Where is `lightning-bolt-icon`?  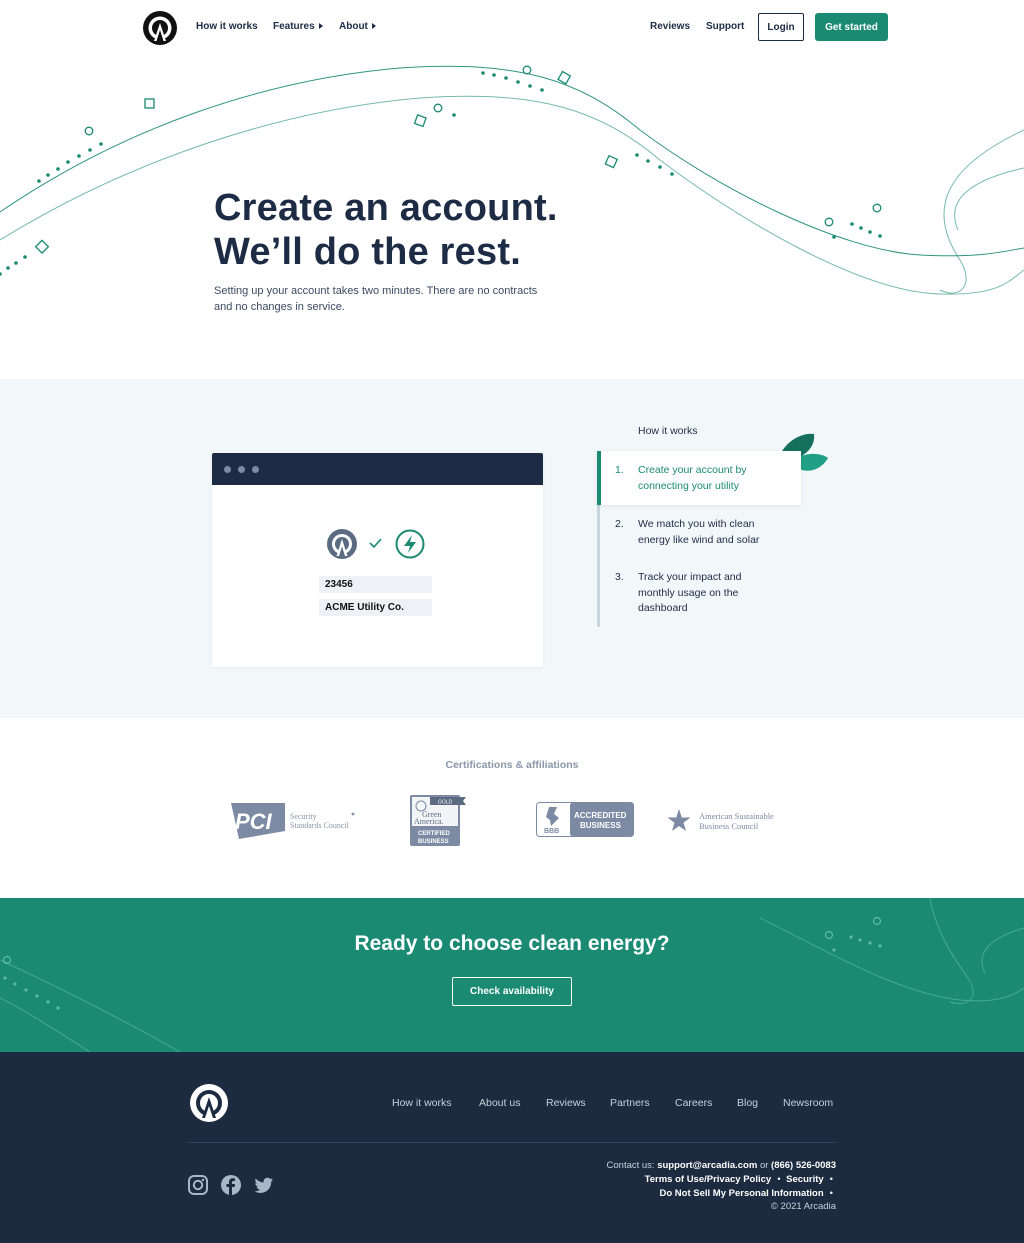
lightning-bolt-icon is located at coordinates (410, 544).